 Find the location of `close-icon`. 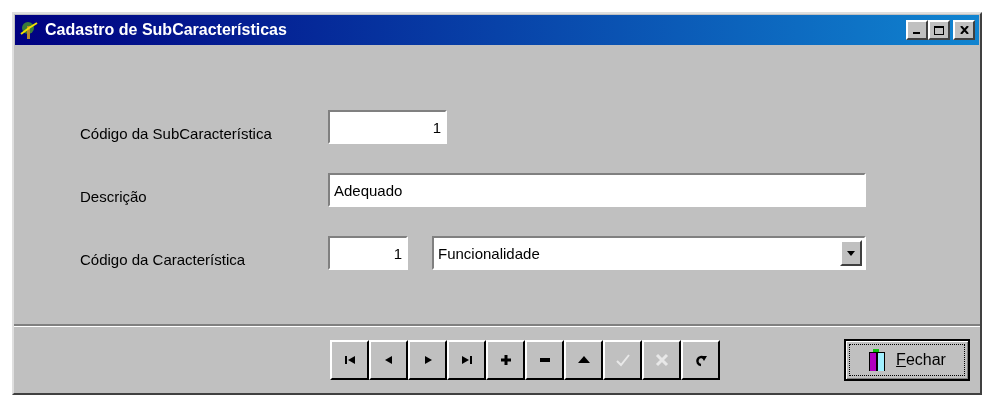

close-icon is located at coordinates (964, 30).